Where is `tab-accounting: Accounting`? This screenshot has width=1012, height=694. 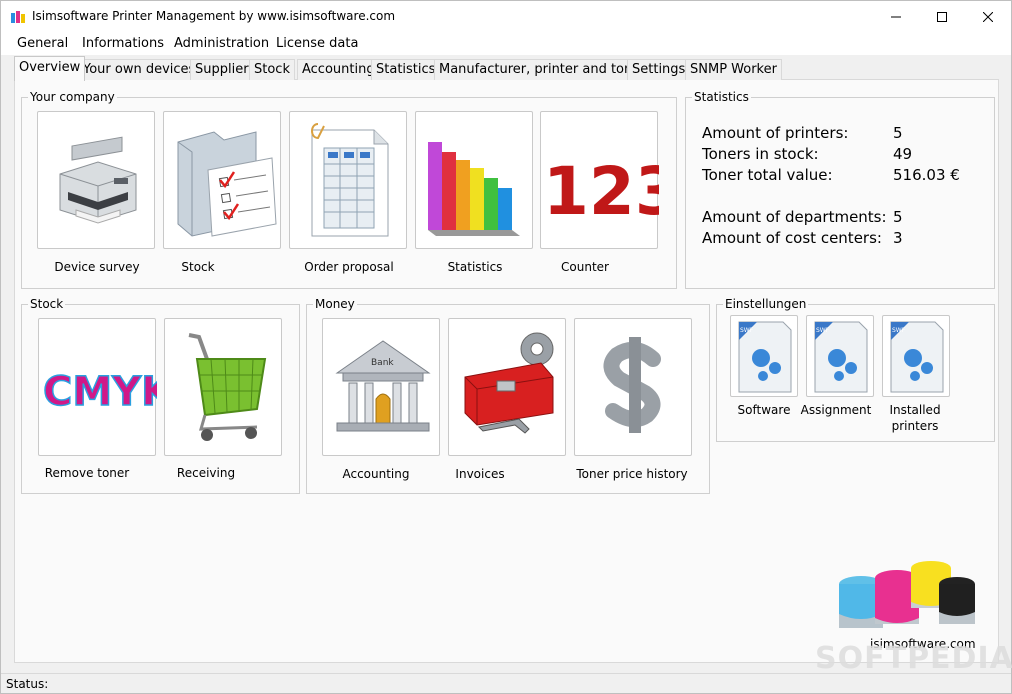
tab-accounting: Accounting is located at coordinates (338, 69).